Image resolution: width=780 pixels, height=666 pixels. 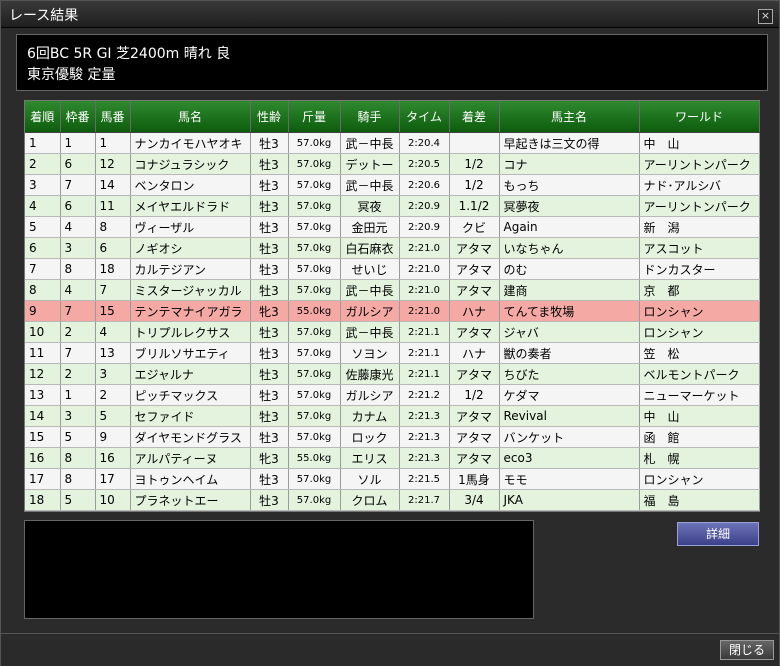 I want to click on race-name: 東京優駿 定量, so click(x=71, y=75).